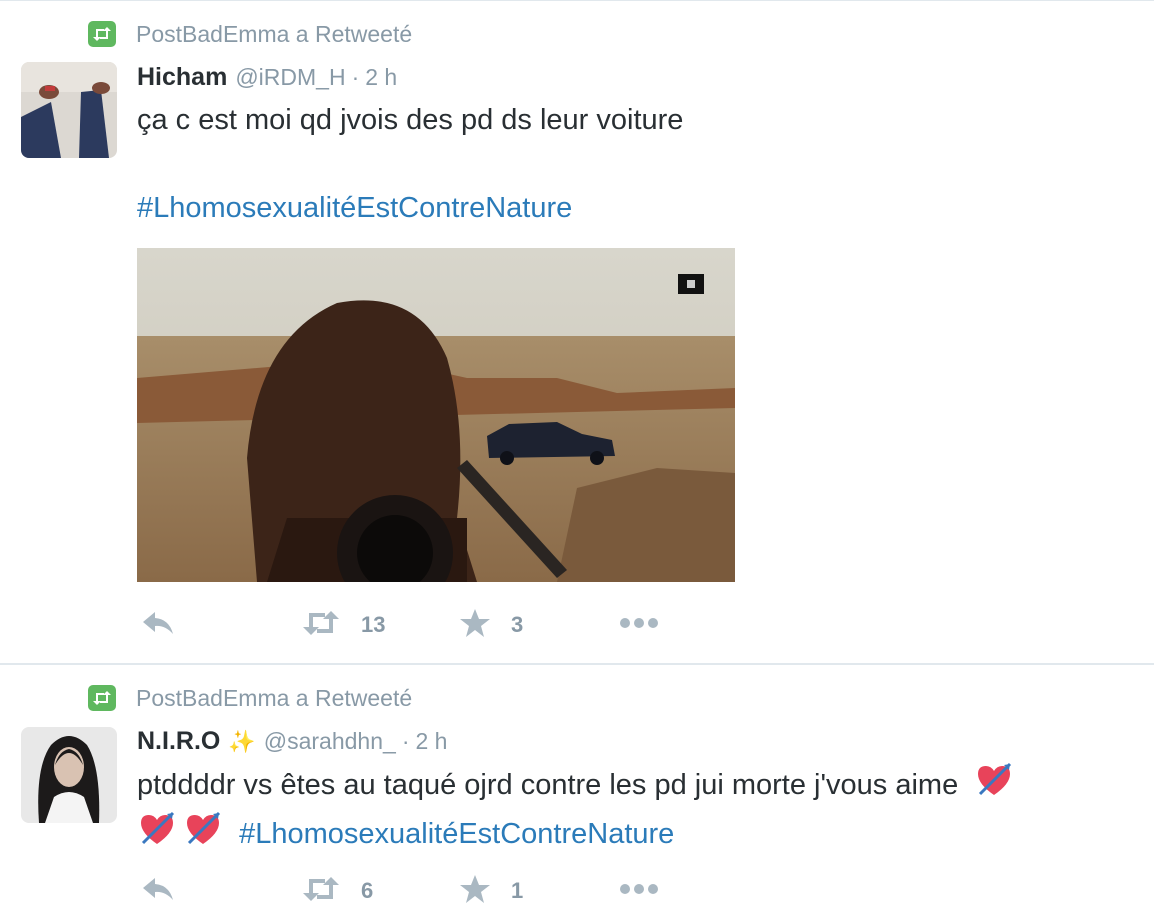 This screenshot has width=1154, height=922. I want to click on sparkles-icon: ✨, so click(242, 741).